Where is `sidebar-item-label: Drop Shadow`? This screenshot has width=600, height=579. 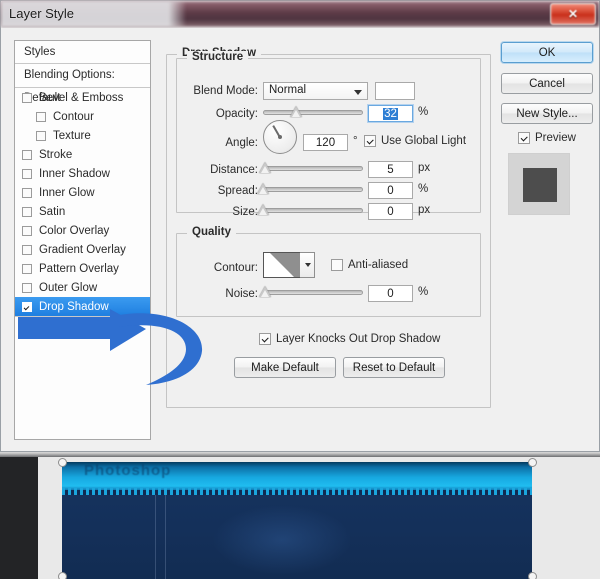 sidebar-item-label: Drop Shadow is located at coordinates (74, 306).